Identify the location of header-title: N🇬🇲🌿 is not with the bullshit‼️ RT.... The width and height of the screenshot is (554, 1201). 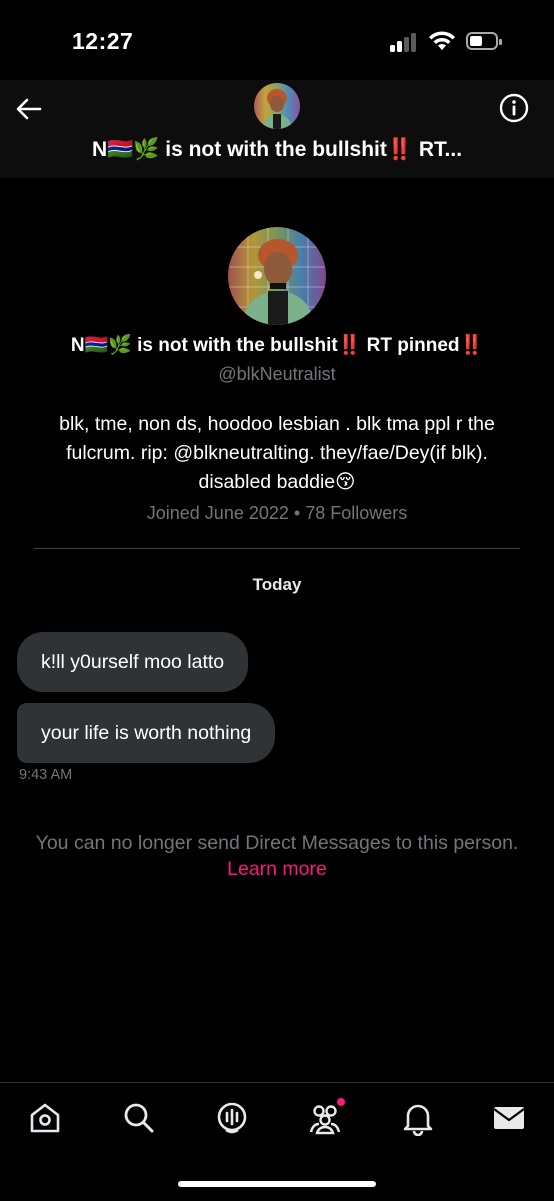
(277, 149).